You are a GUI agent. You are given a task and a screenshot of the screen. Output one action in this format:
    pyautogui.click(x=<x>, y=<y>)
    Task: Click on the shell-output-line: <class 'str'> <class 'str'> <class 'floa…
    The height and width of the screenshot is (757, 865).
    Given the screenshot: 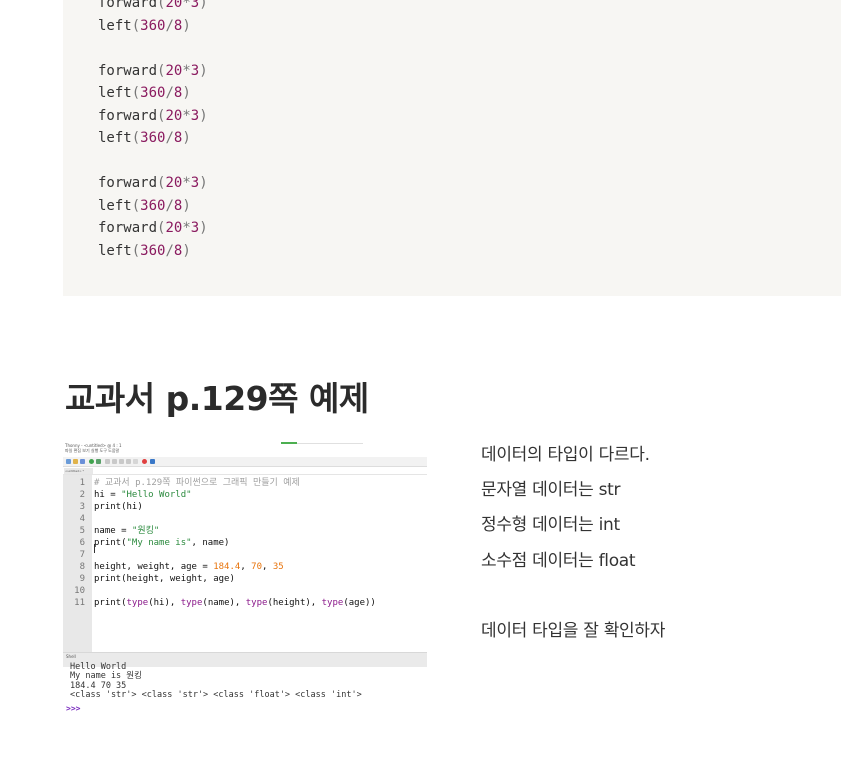 What is the action you would take?
    pyautogui.click(x=216, y=695)
    